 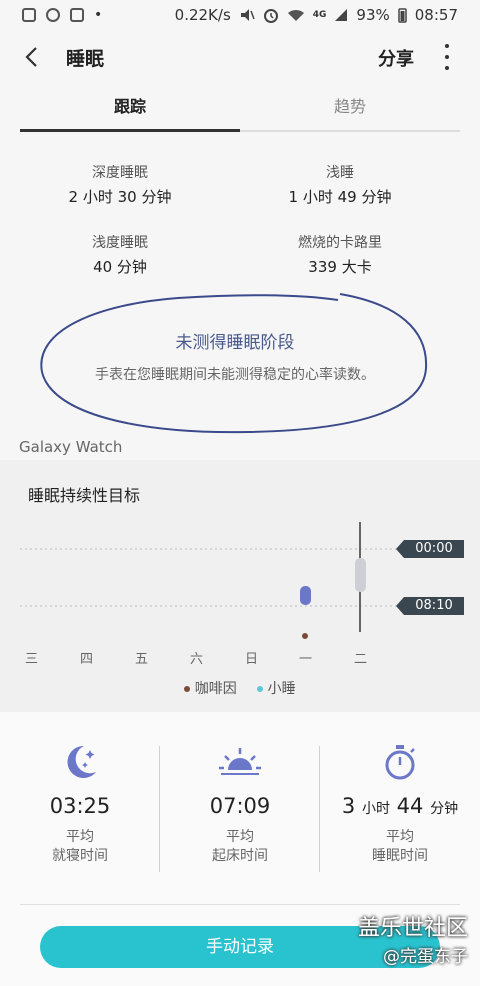 I want to click on day-label: 三, so click(x=32, y=659).